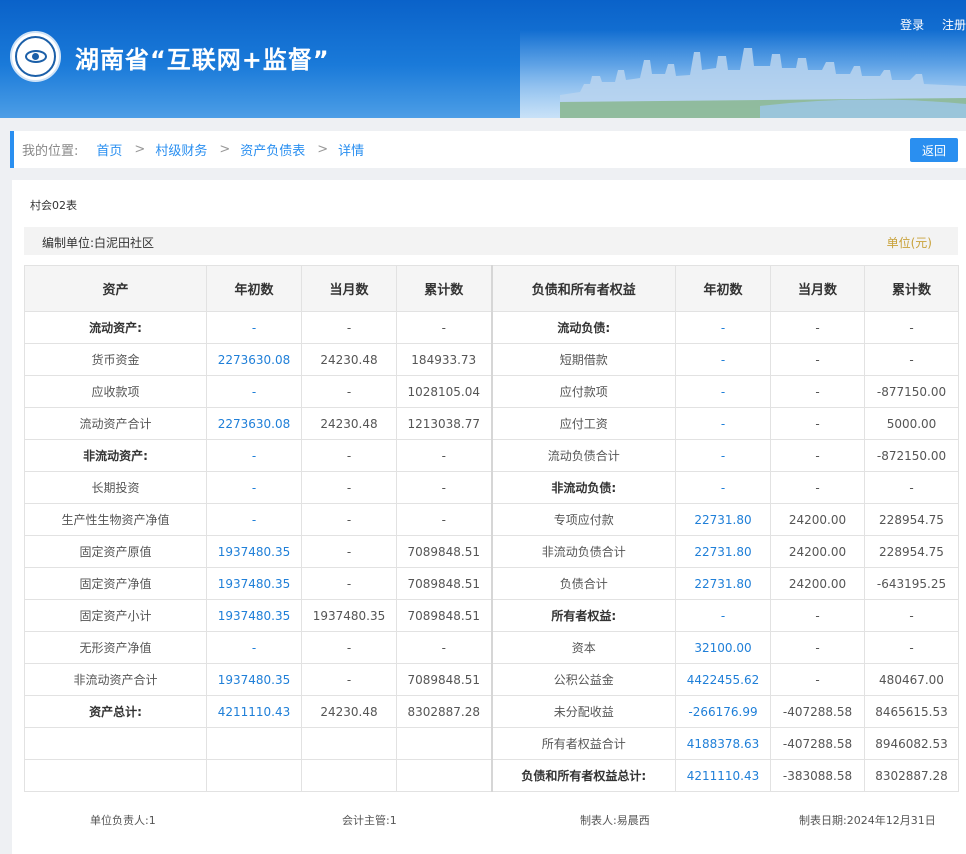  I want to click on table-row: 长期投资 - - - 非流动负债: - - -, so click(491, 487).